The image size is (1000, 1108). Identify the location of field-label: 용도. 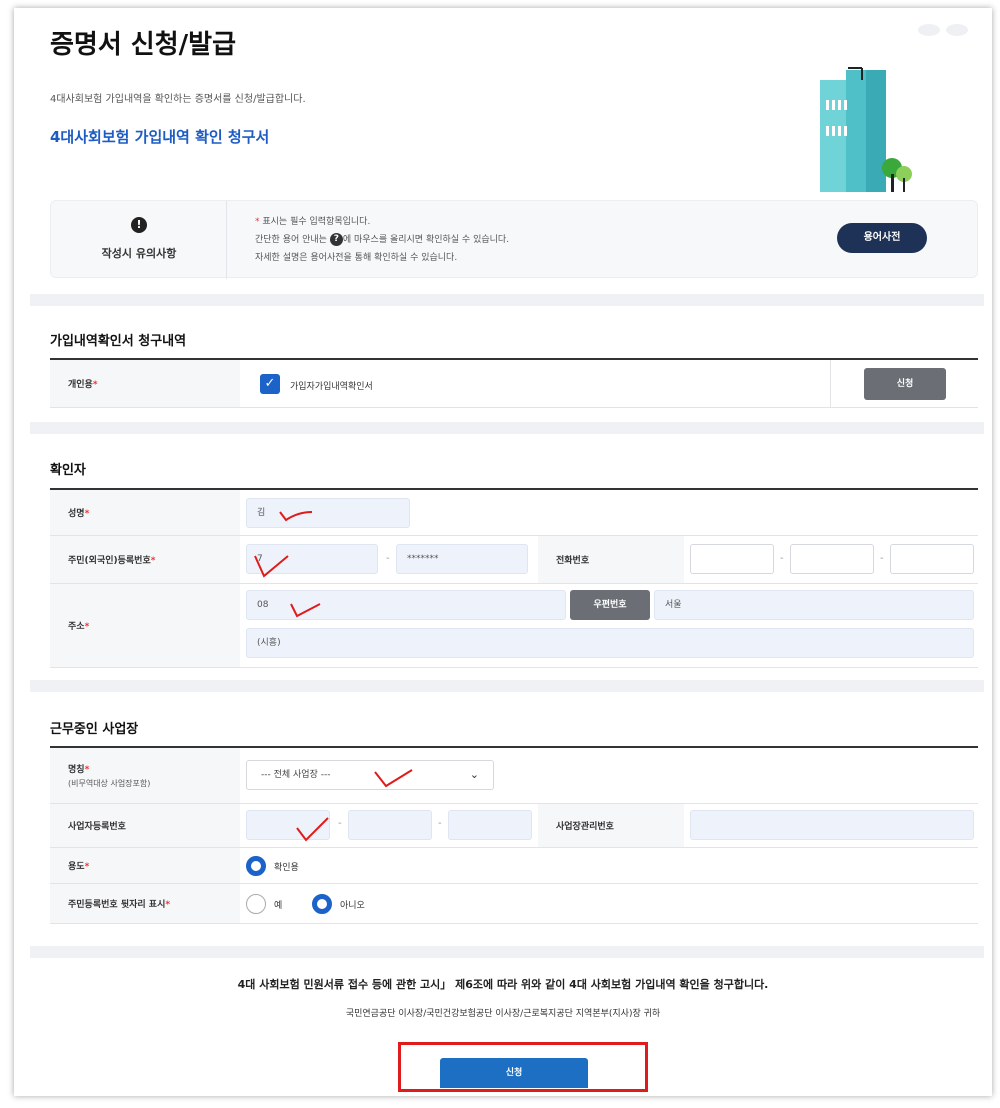
(76, 867).